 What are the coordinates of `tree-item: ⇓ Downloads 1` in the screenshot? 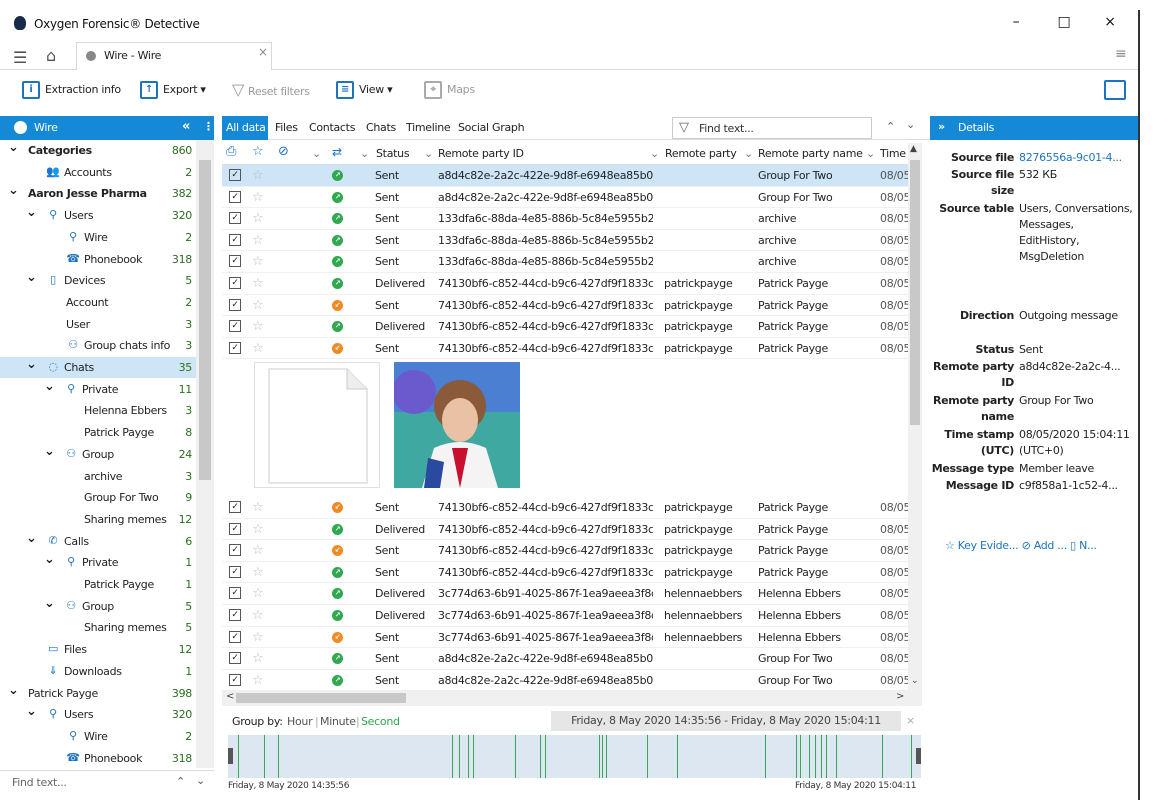 It's located at (98, 671).